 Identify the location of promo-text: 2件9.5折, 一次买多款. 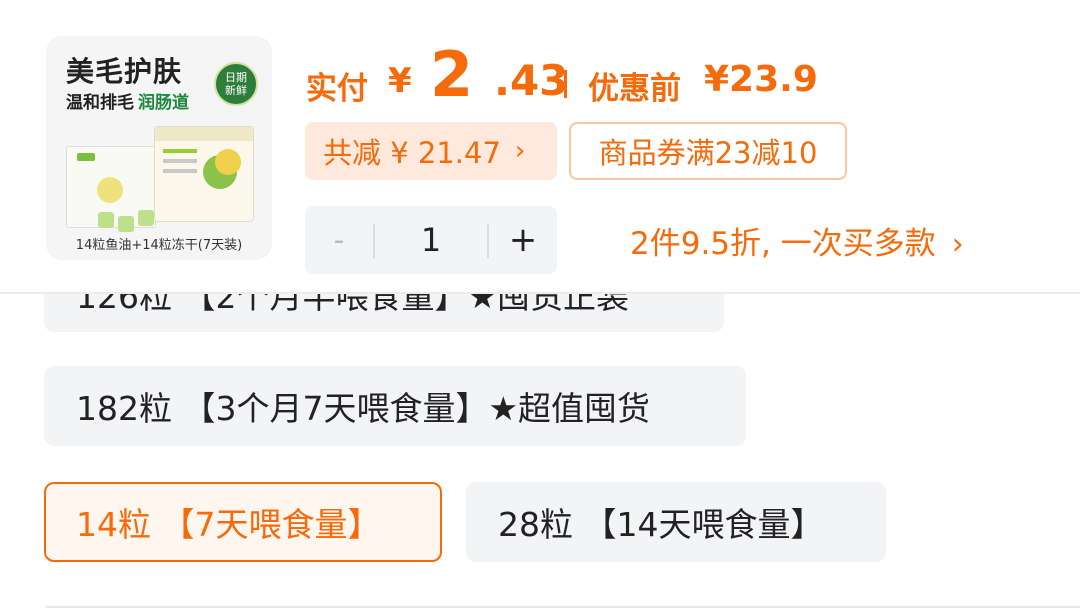
(783, 244).